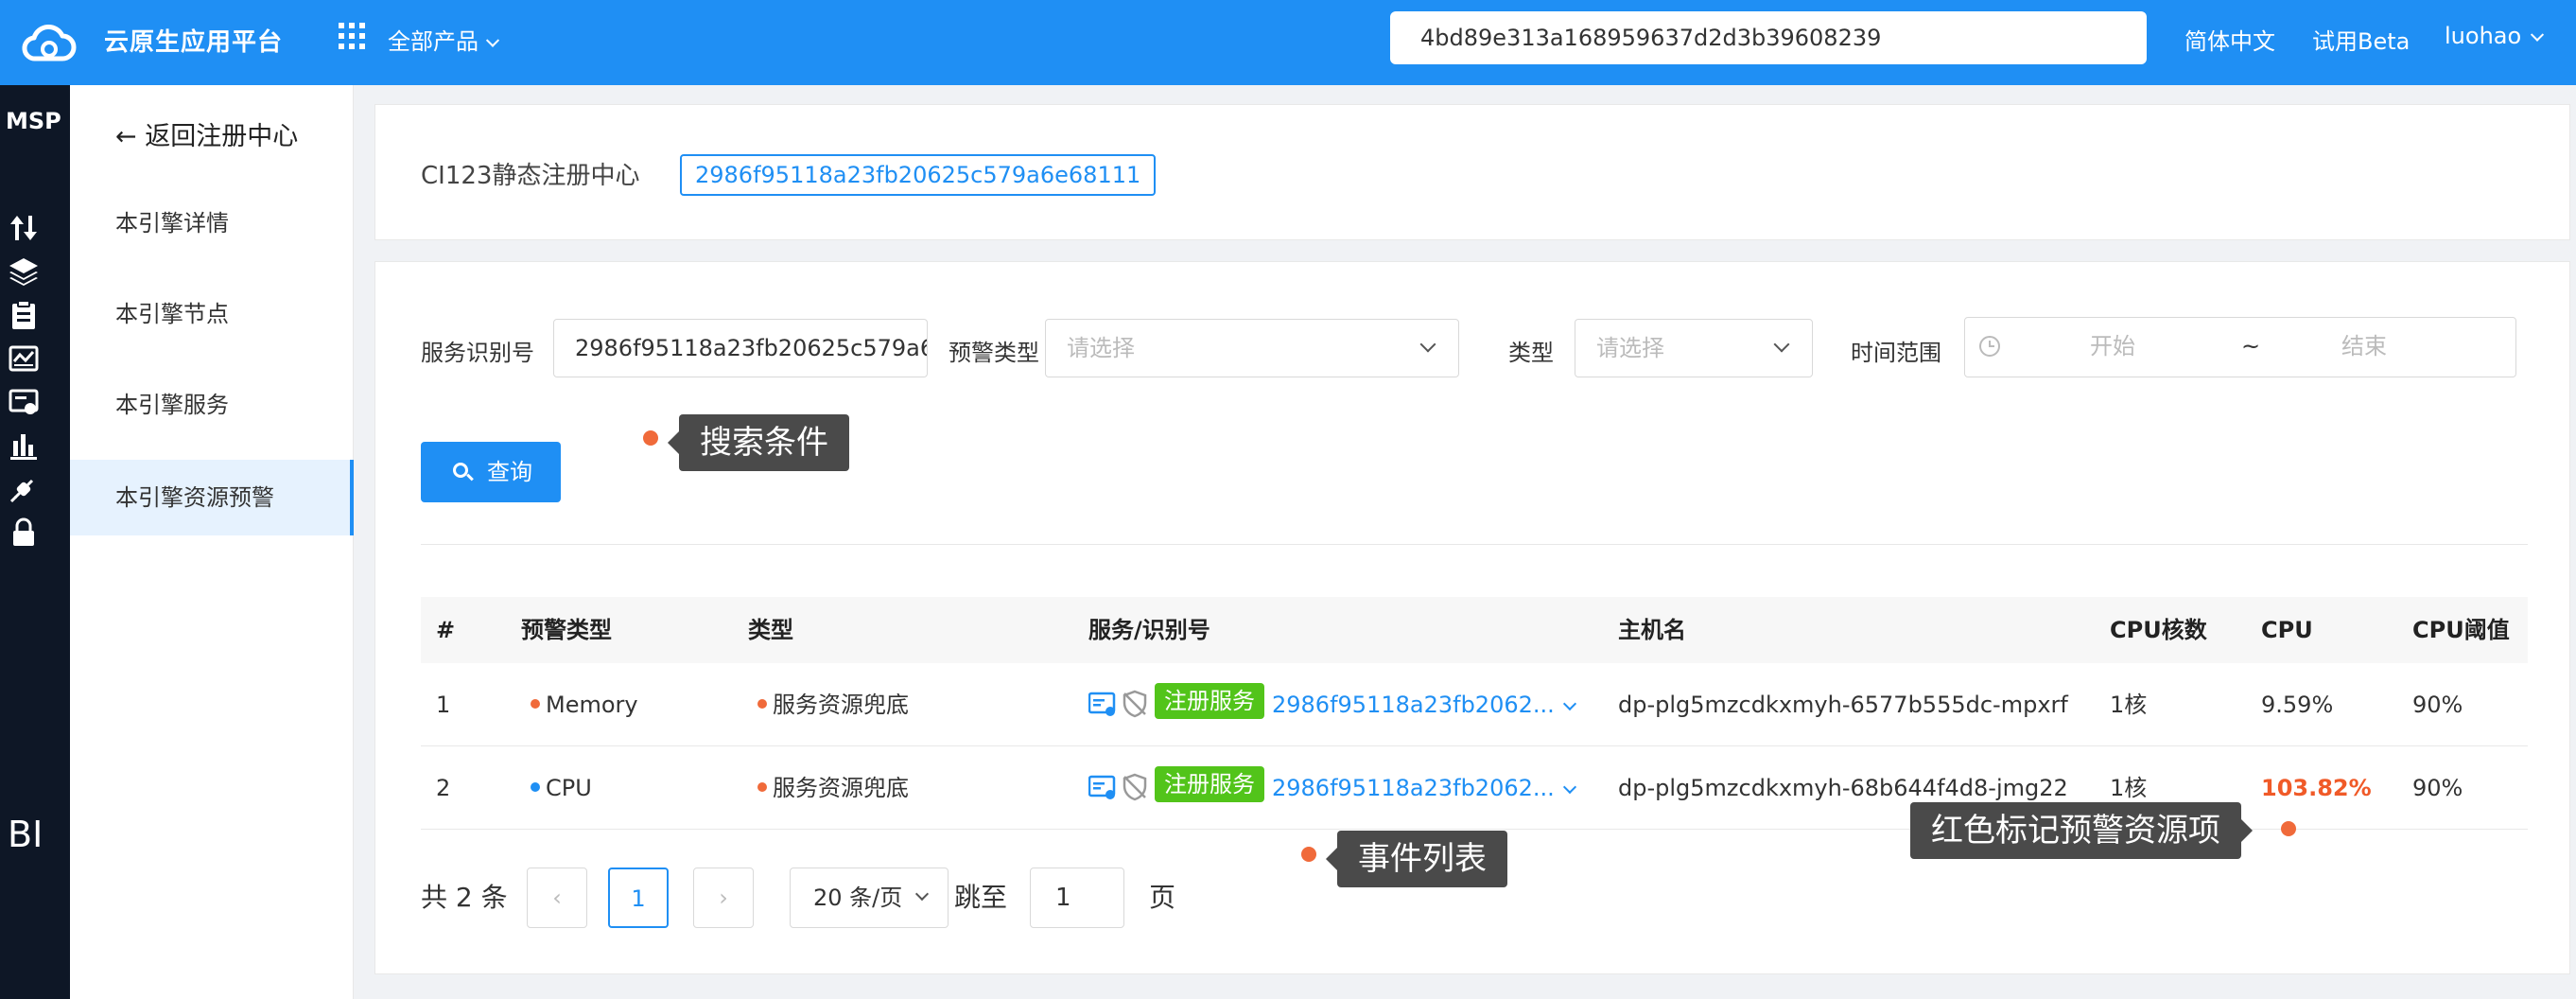  Describe the element at coordinates (2364, 346) in the screenshot. I see `time-end: 结束` at that location.